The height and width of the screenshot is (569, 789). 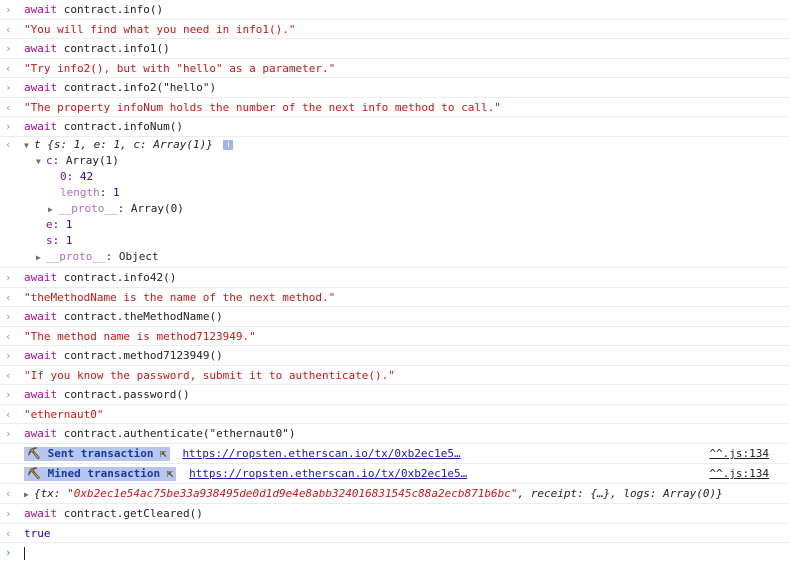 What do you see at coordinates (49, 240) in the screenshot?
I see `property-key: s` at bounding box center [49, 240].